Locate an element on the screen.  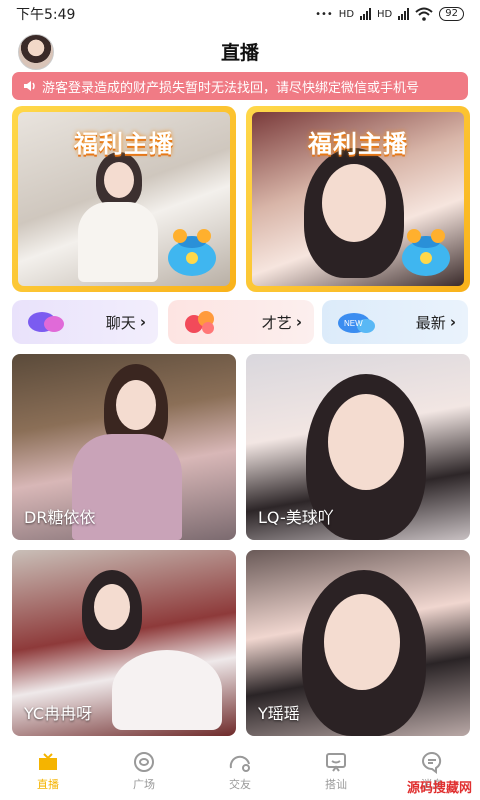
tab-friends: 交友 is located at coordinates (240, 770).